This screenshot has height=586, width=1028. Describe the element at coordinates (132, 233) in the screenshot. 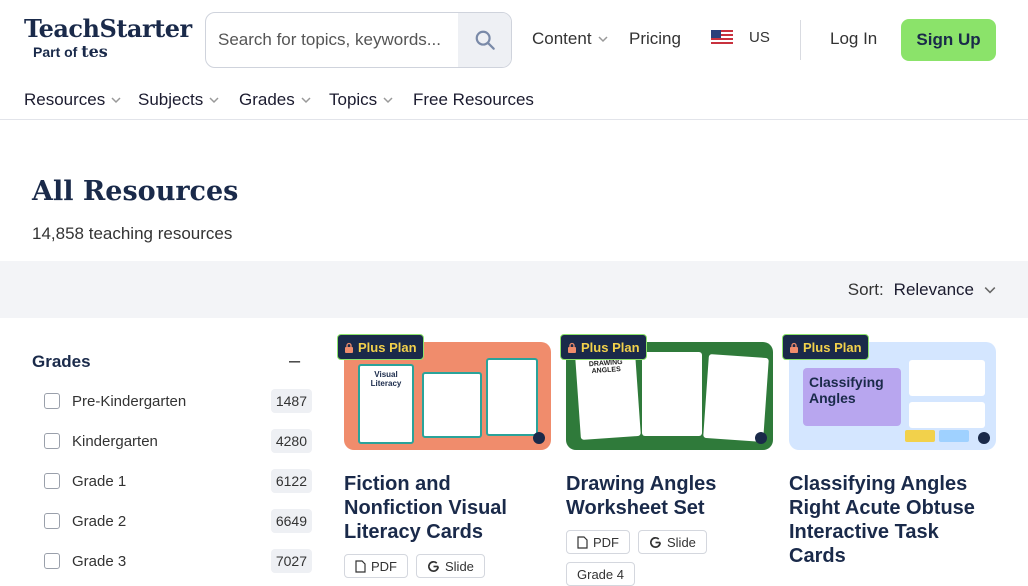

I see `resource-count: 14,858 teaching resources` at that location.